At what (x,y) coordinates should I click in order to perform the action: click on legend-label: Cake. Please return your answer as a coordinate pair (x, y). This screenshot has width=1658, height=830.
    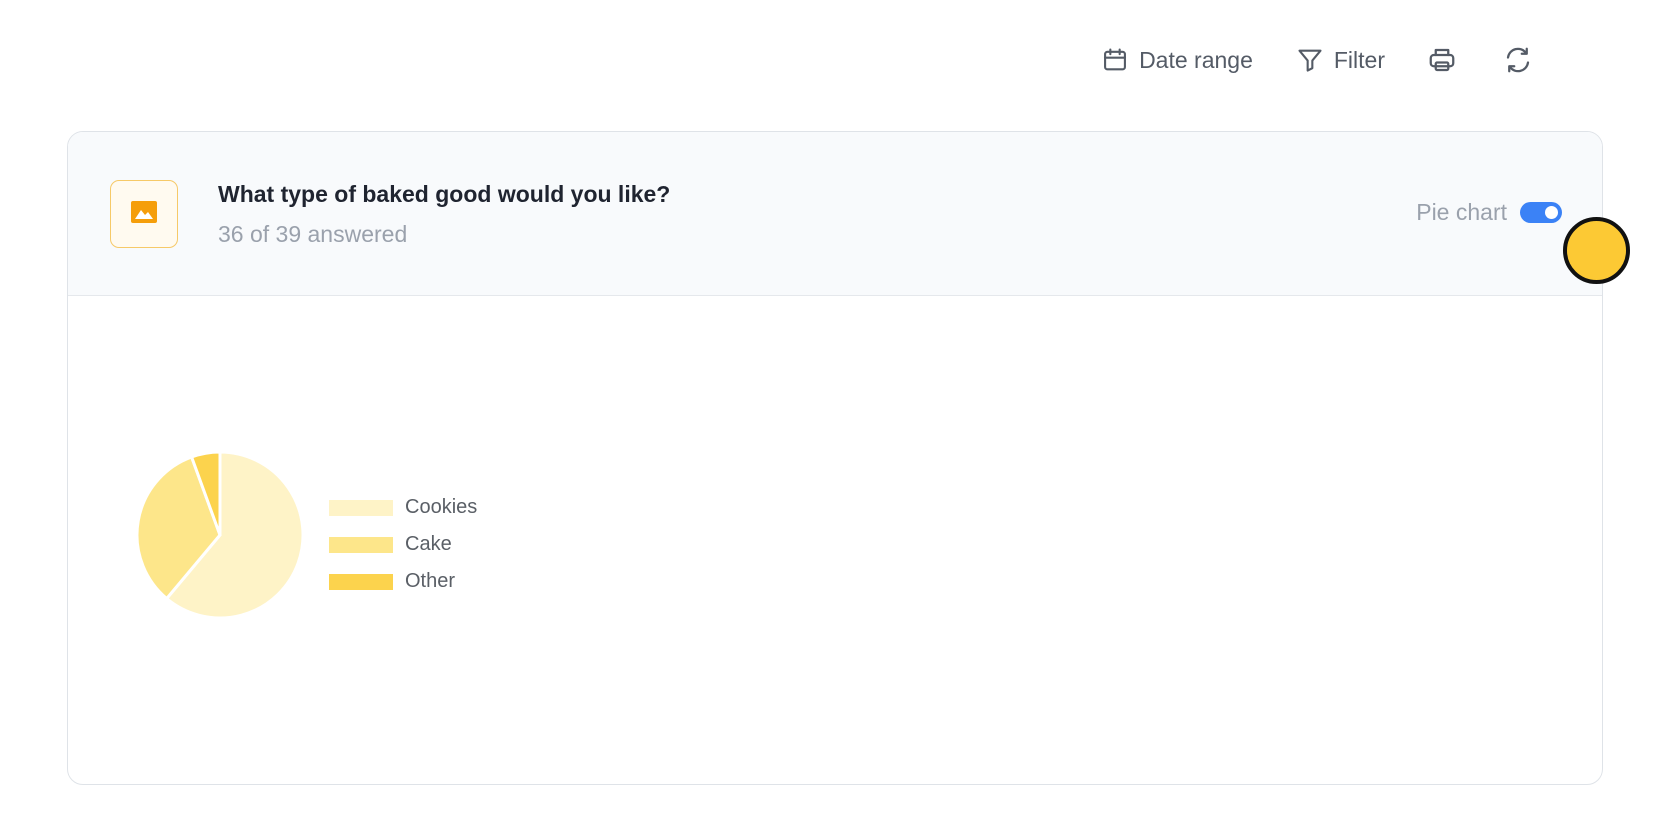
    Looking at the image, I should click on (428, 544).